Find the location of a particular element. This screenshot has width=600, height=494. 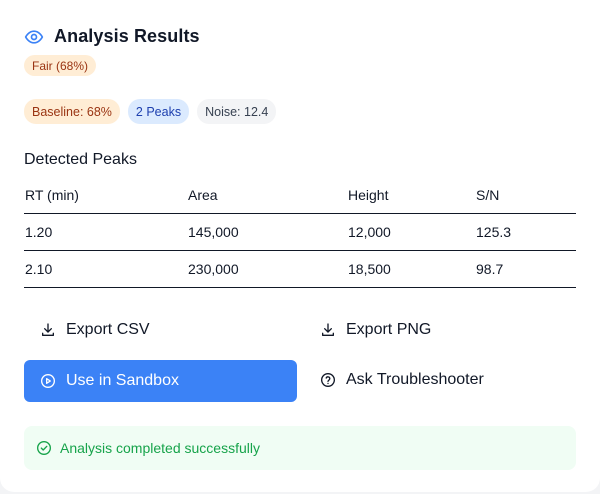

card-header: Analysis Results is located at coordinates (112, 36).